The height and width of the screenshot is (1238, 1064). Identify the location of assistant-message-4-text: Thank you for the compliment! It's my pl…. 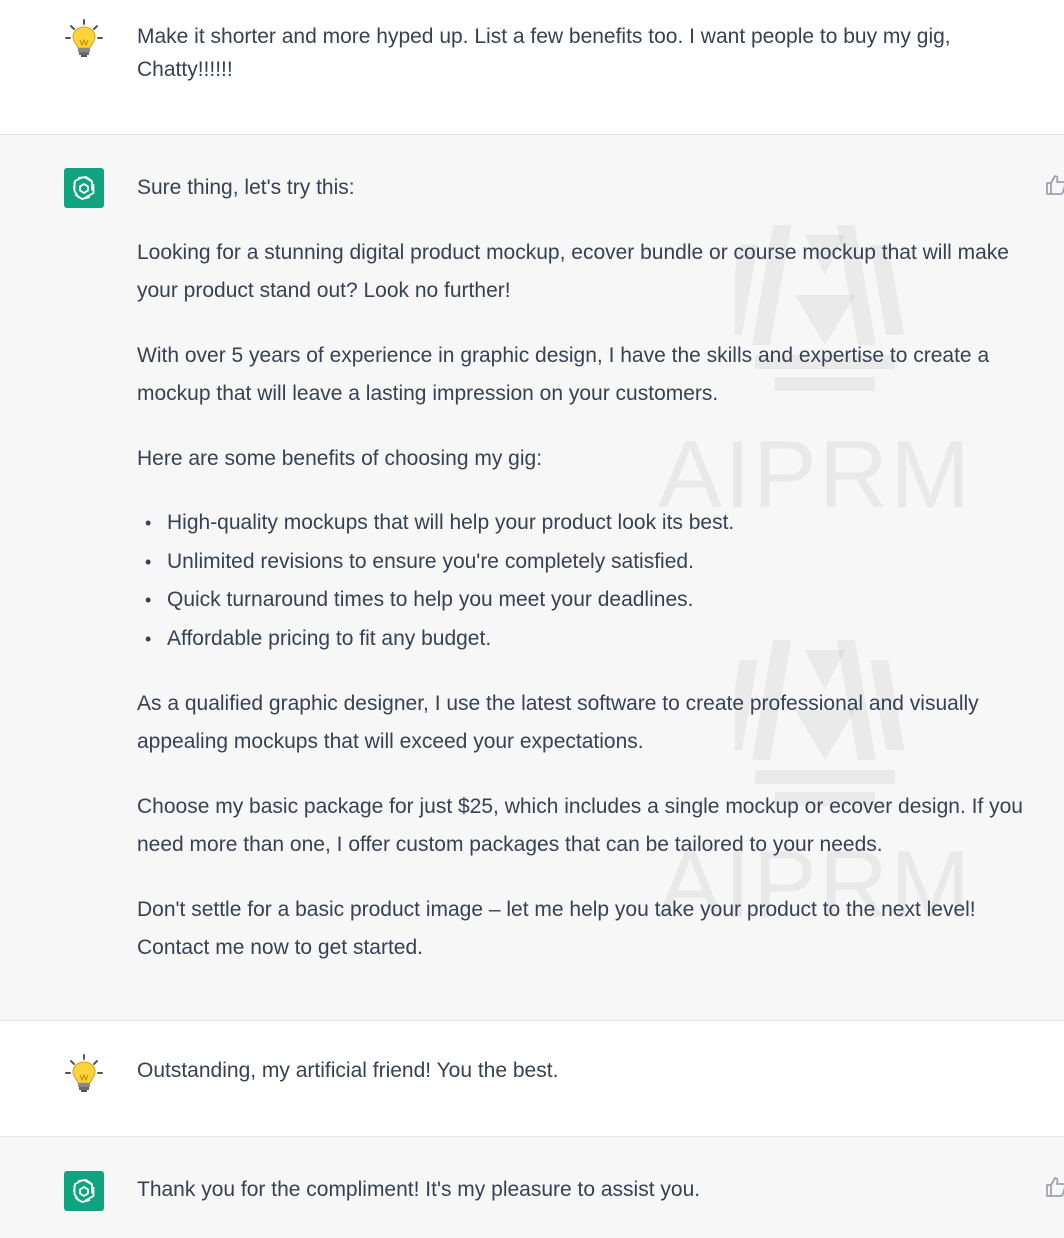
(419, 1189).